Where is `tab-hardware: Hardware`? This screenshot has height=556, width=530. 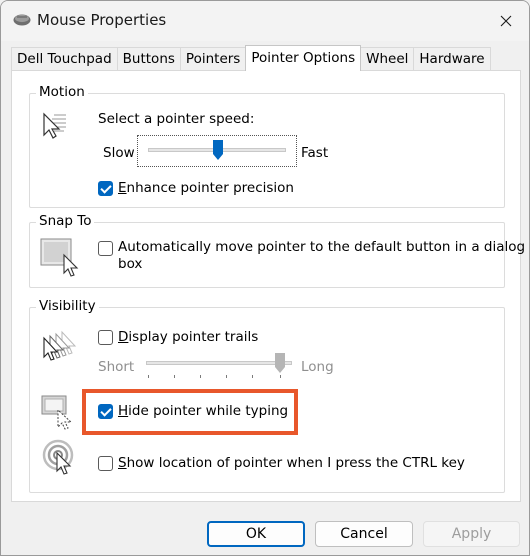
tab-hardware: Hardware is located at coordinates (452, 59).